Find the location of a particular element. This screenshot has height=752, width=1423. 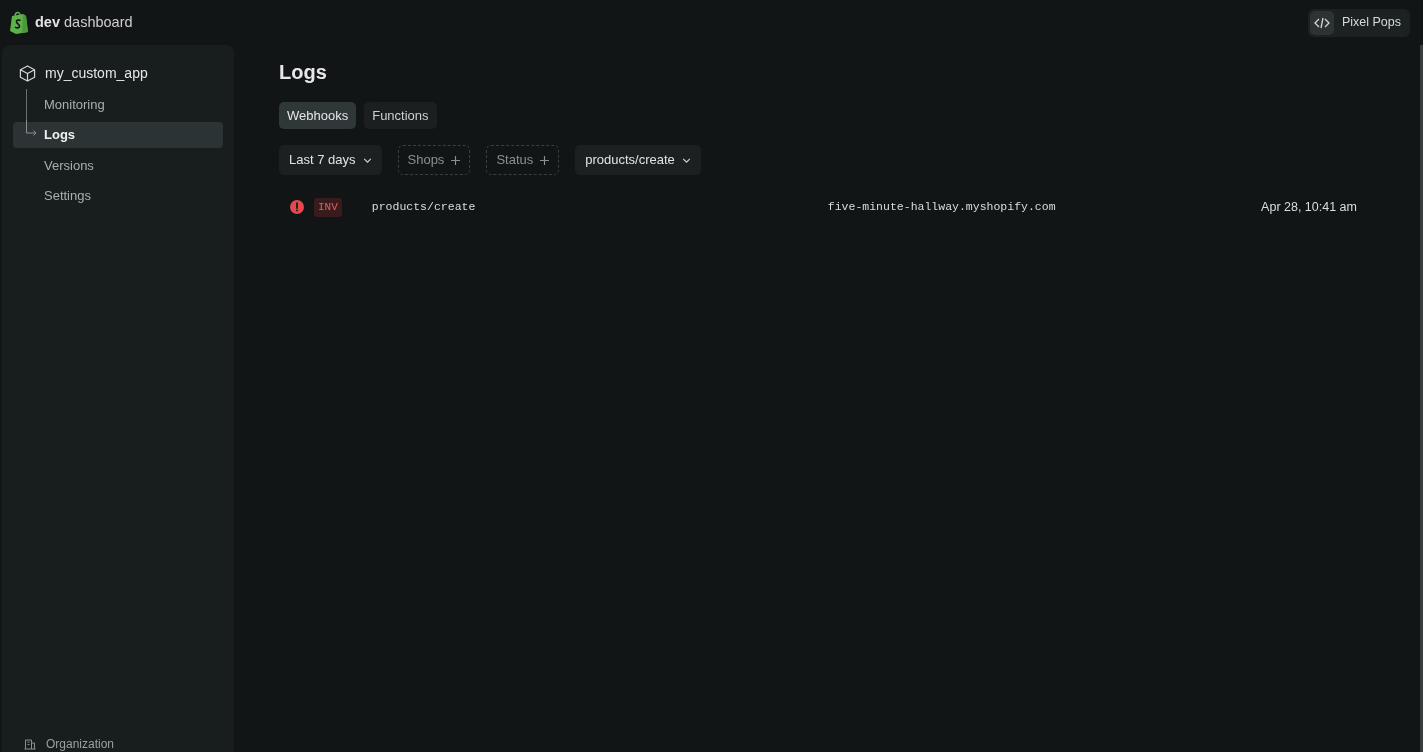

account-button: Pixel Pops is located at coordinates (1358, 22).